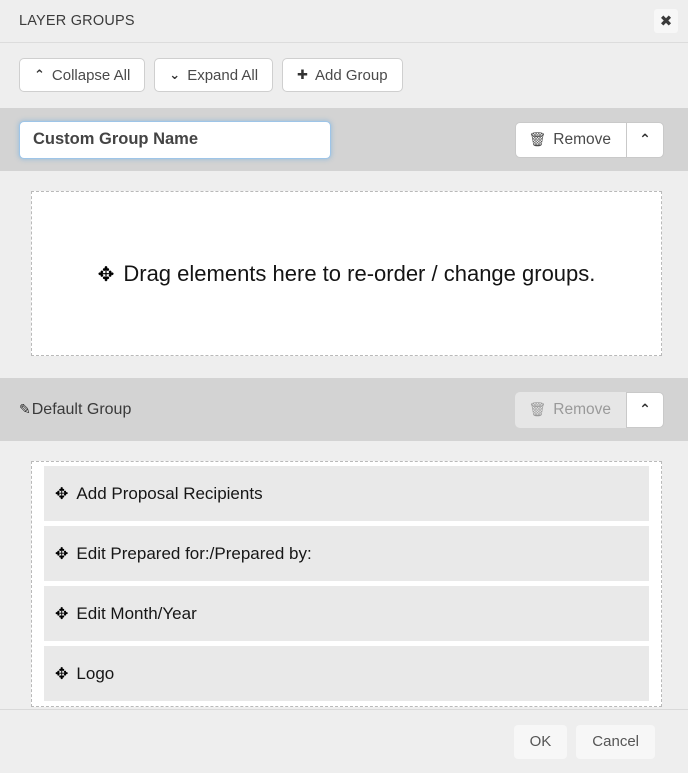  What do you see at coordinates (175, 139) in the screenshot?
I see `group-name-input` at bounding box center [175, 139].